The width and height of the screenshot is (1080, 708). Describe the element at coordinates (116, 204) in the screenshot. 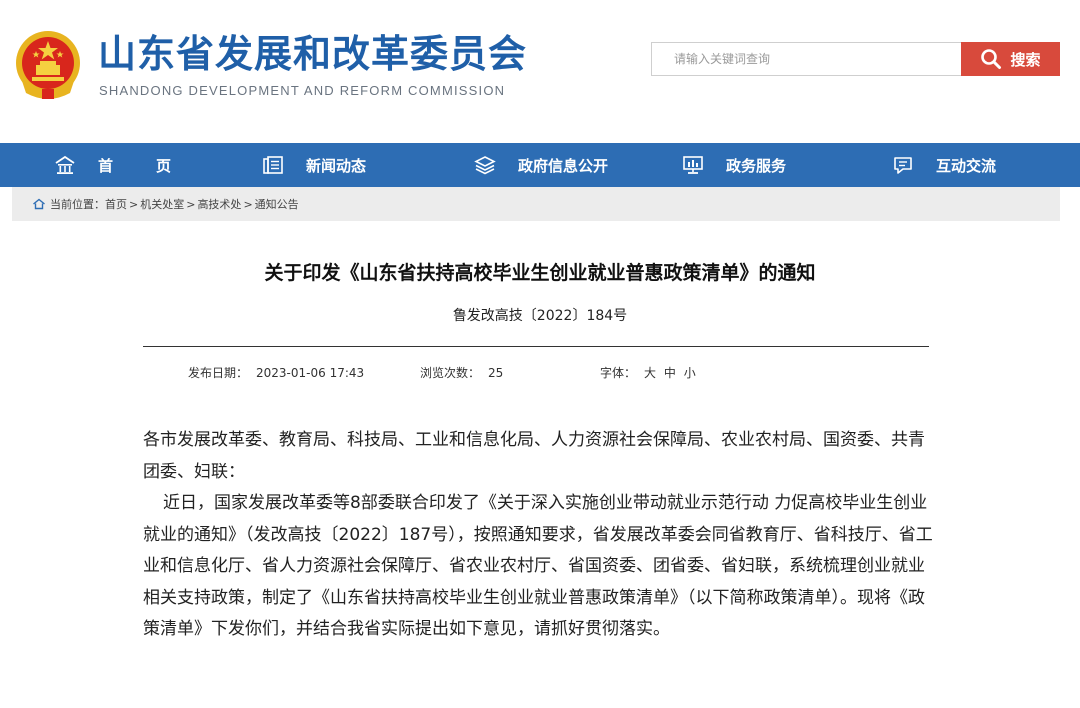

I see `breadcrumb-item-home: 首页` at that location.